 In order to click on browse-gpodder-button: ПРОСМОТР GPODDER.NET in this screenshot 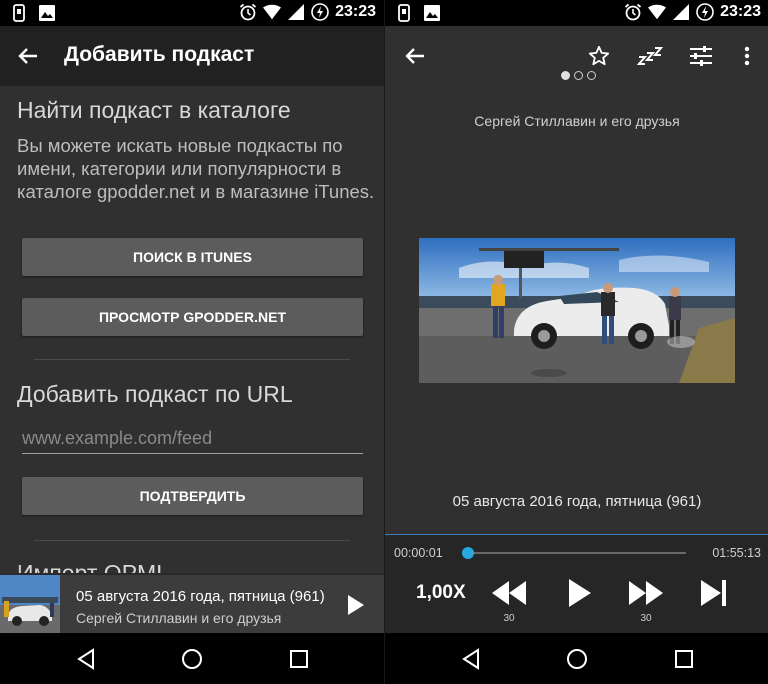, I will do `click(192, 317)`.